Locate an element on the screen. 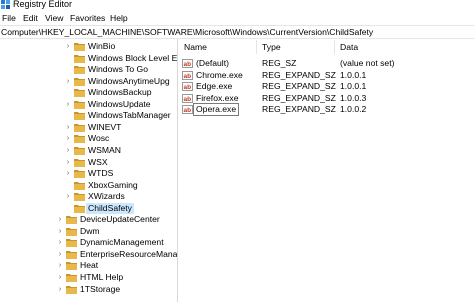  tree-item: › HTML Help is located at coordinates (116, 277).